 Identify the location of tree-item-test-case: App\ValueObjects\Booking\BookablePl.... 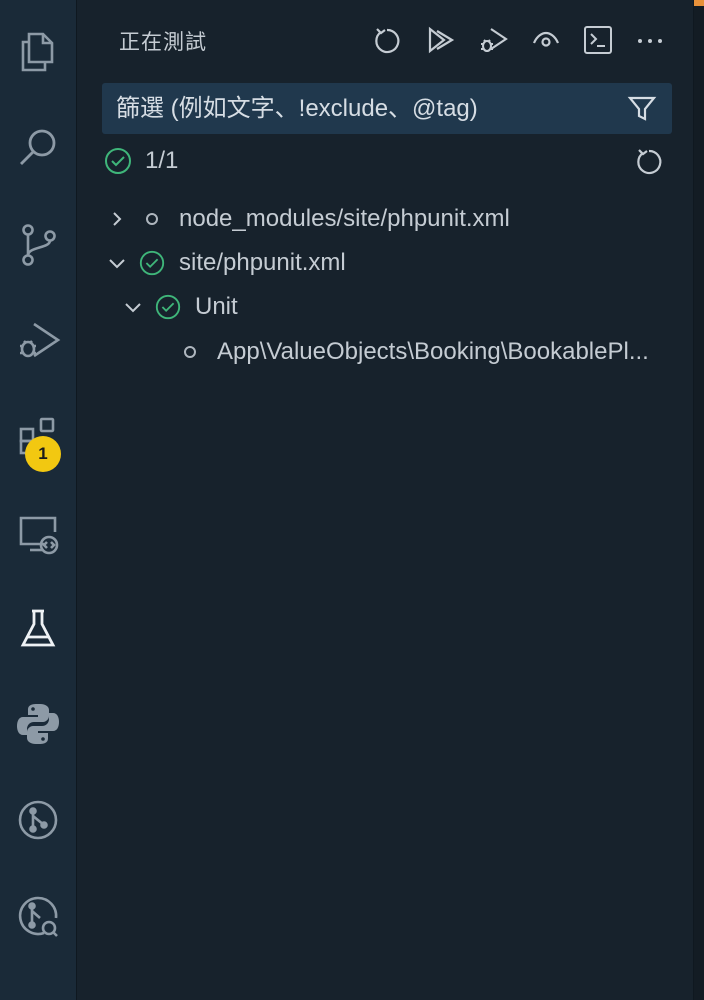
(409, 352).